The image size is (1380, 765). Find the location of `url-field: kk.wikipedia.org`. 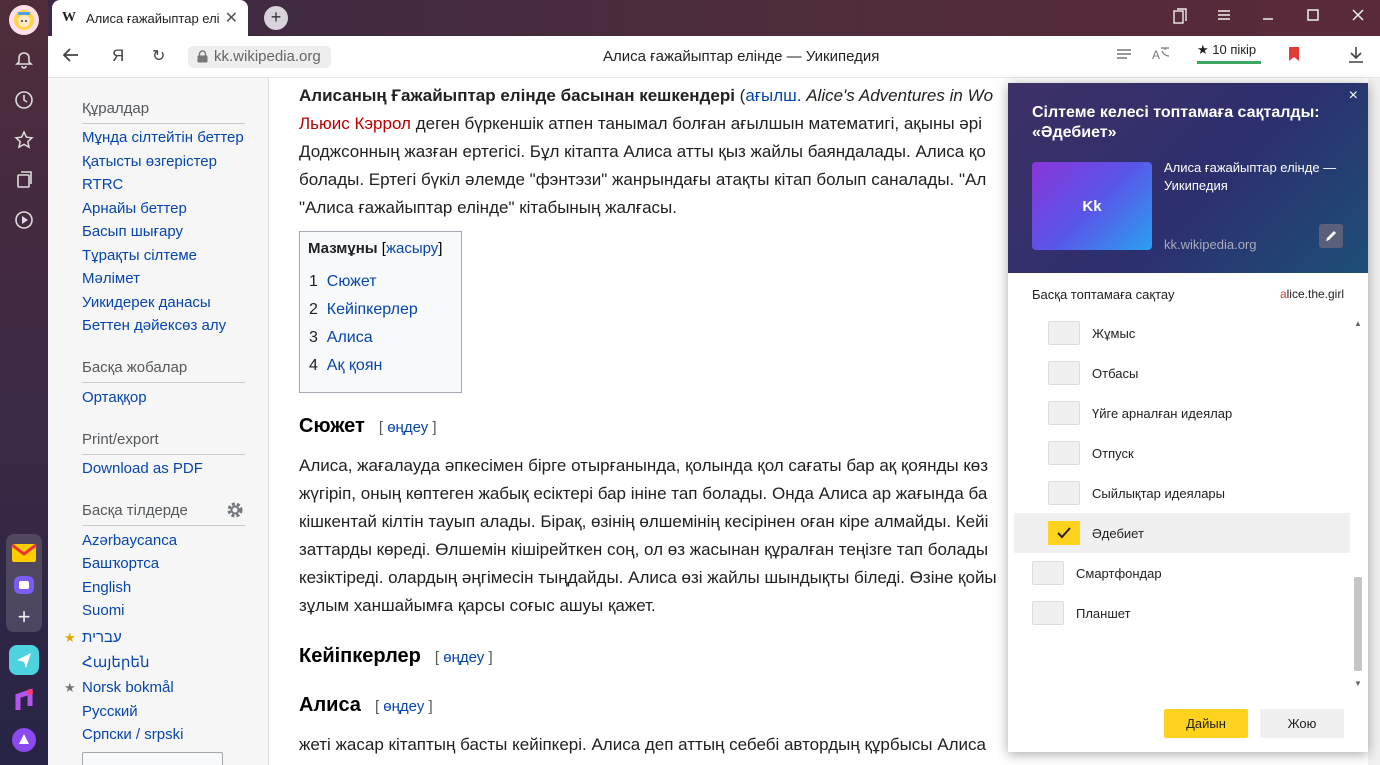

url-field: kk.wikipedia.org is located at coordinates (259, 57).